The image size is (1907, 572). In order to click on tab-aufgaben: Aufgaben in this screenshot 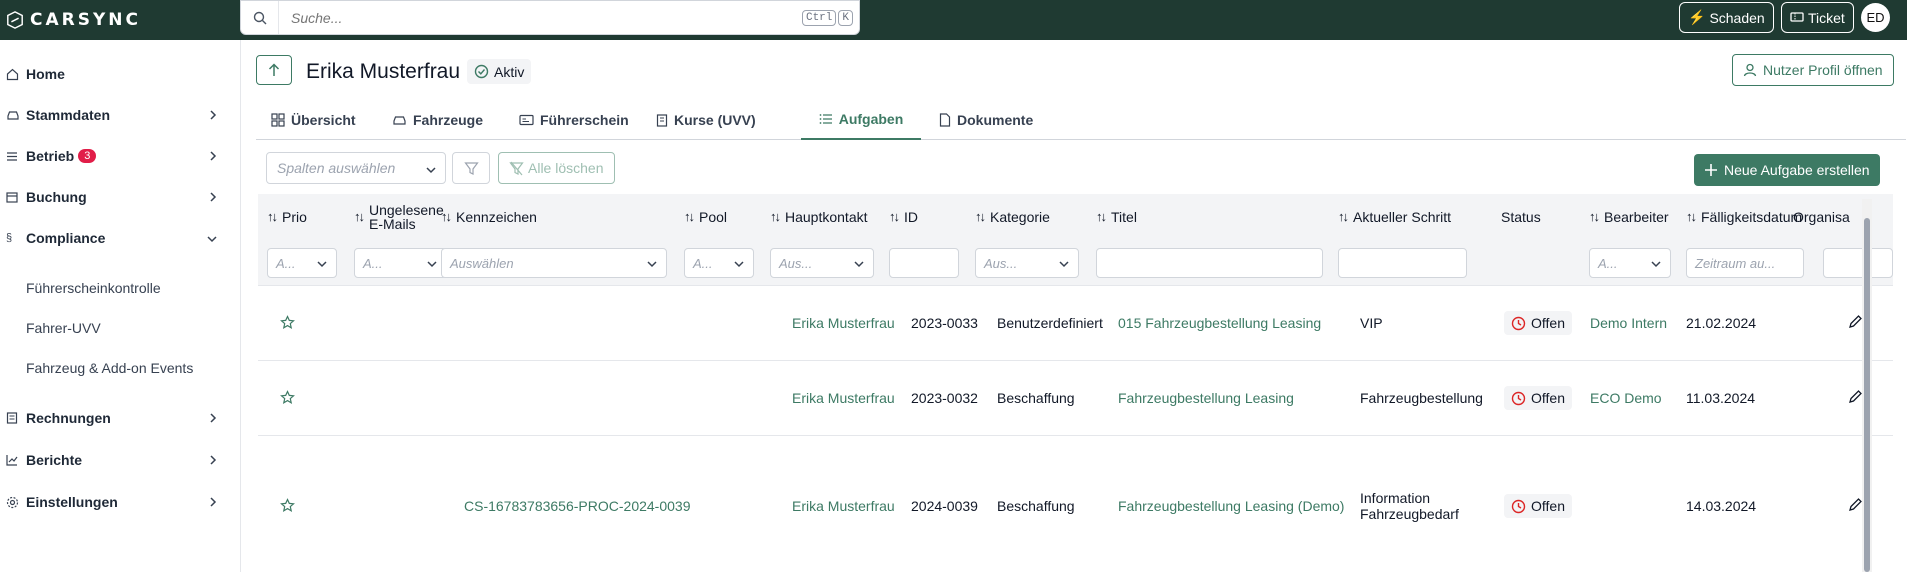, I will do `click(861, 120)`.